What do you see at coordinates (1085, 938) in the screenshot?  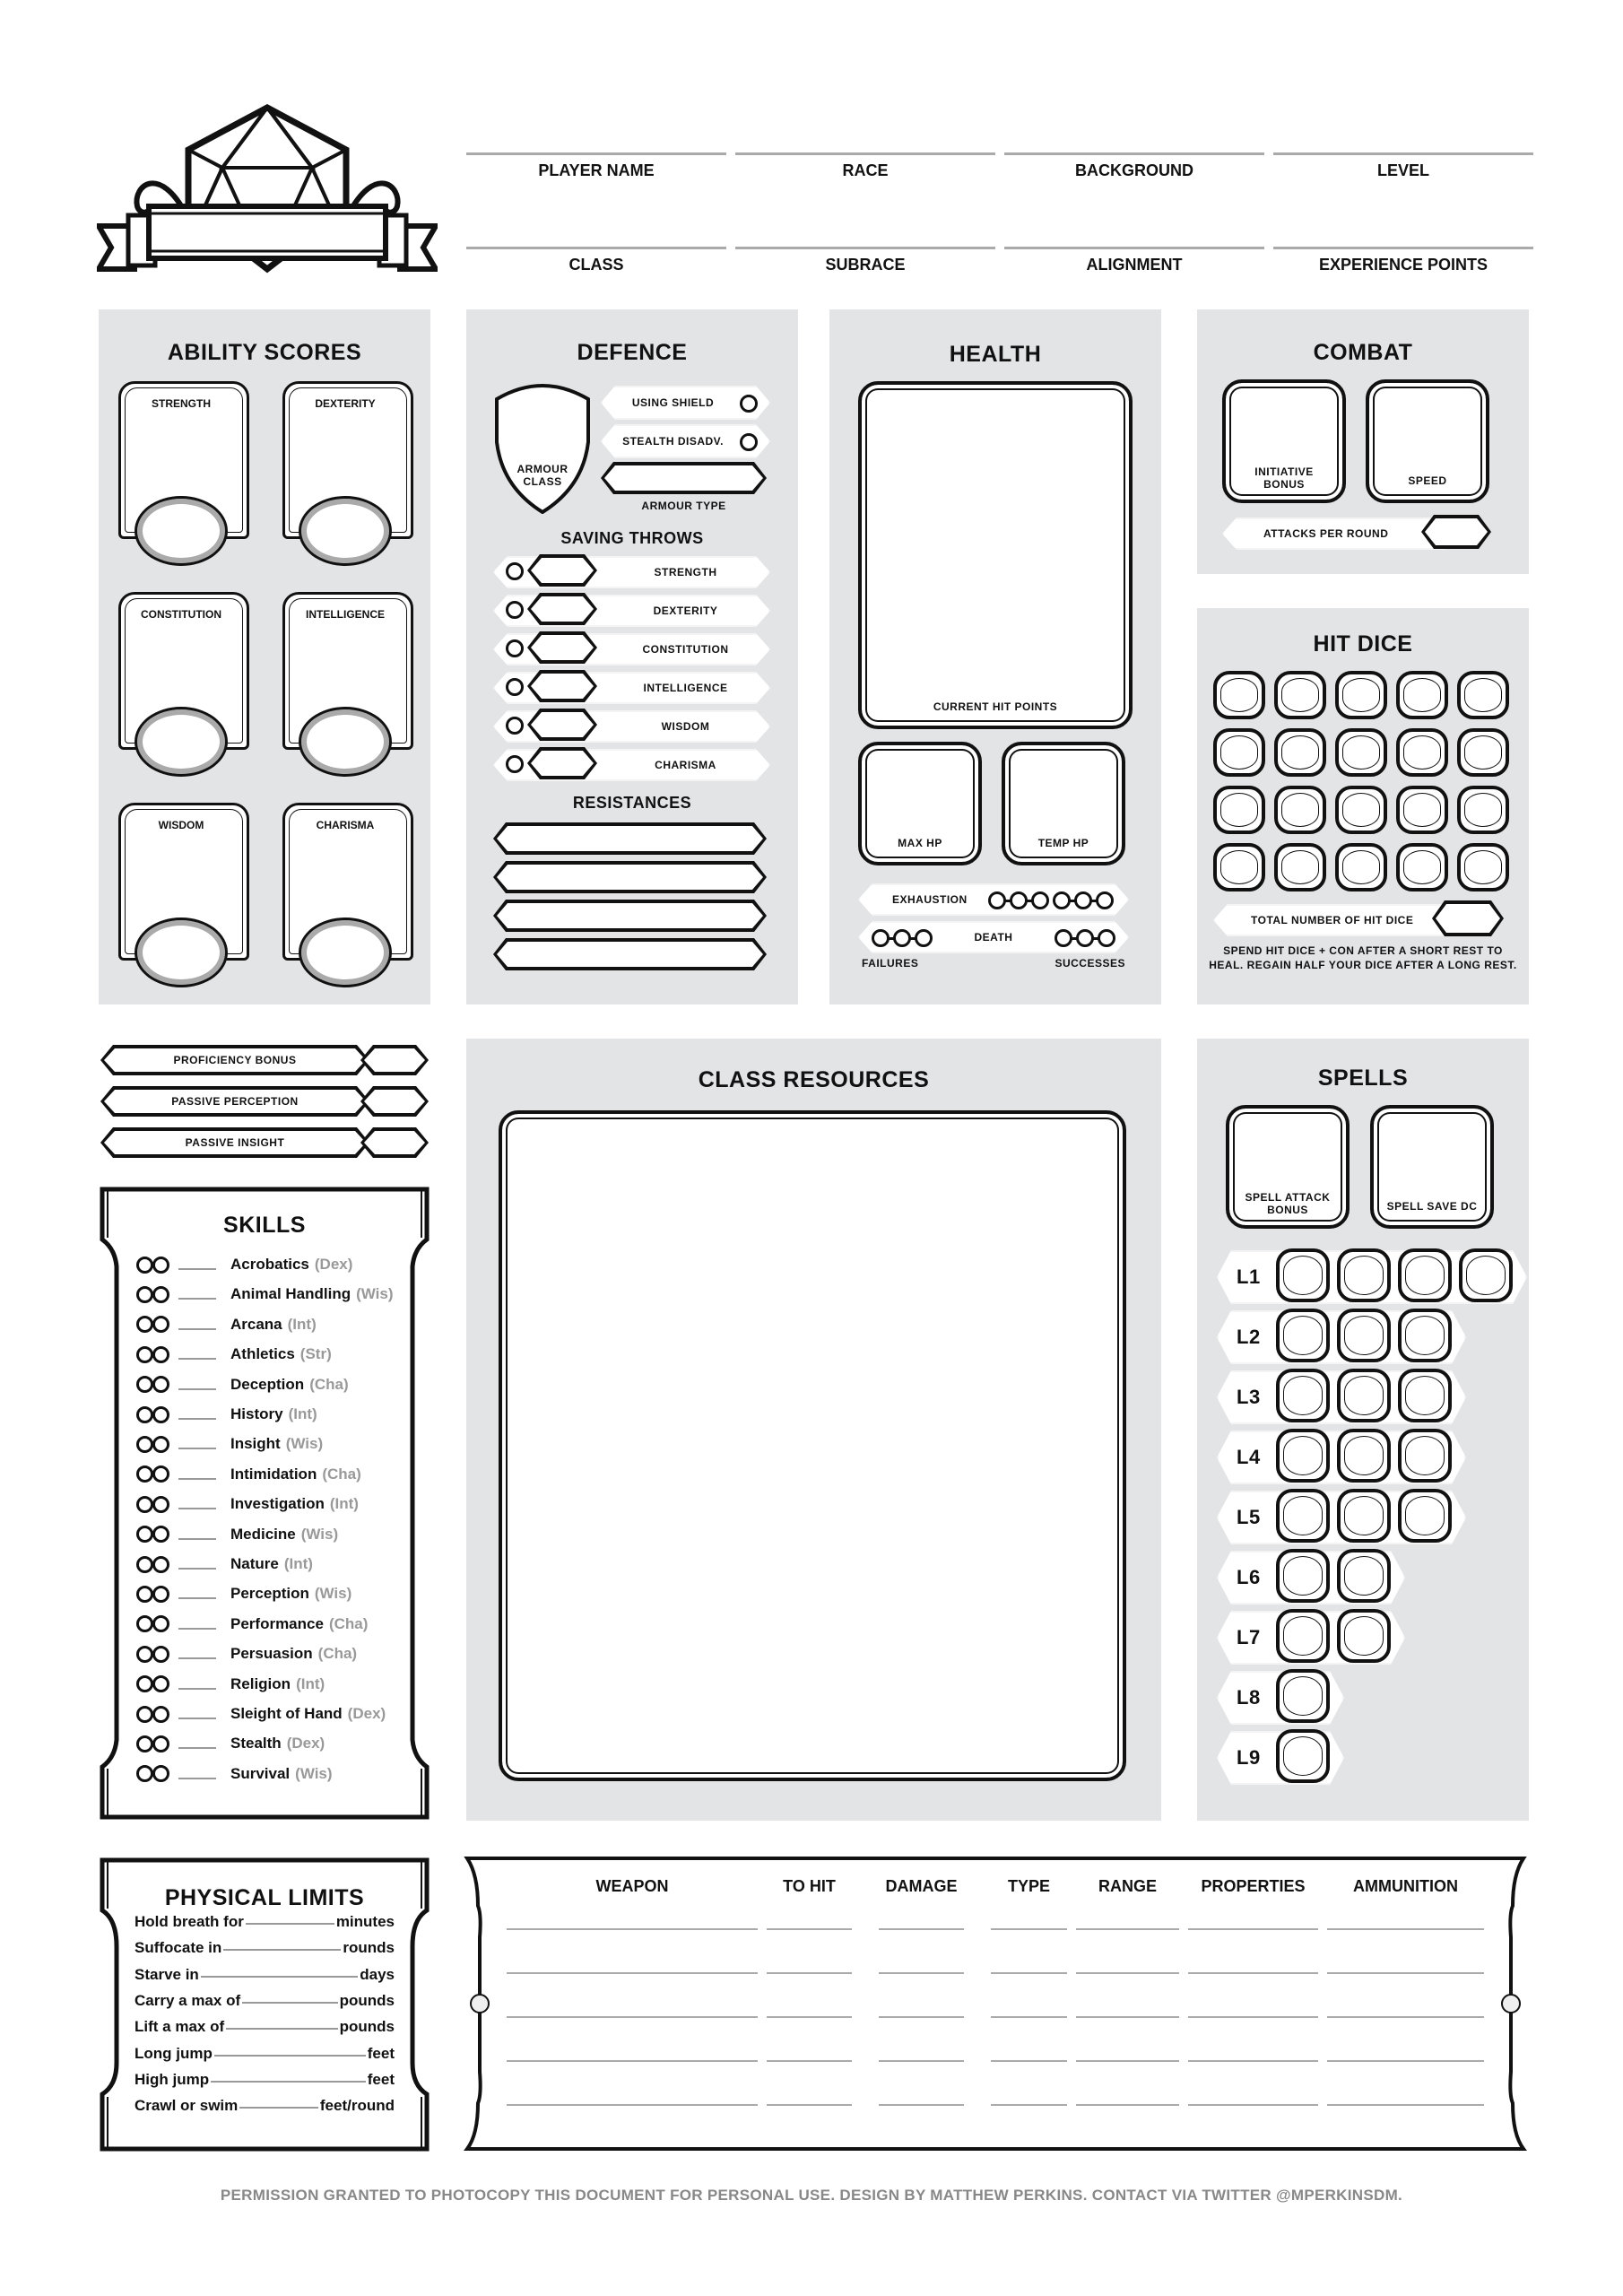 I see `death-successes-tracker` at bounding box center [1085, 938].